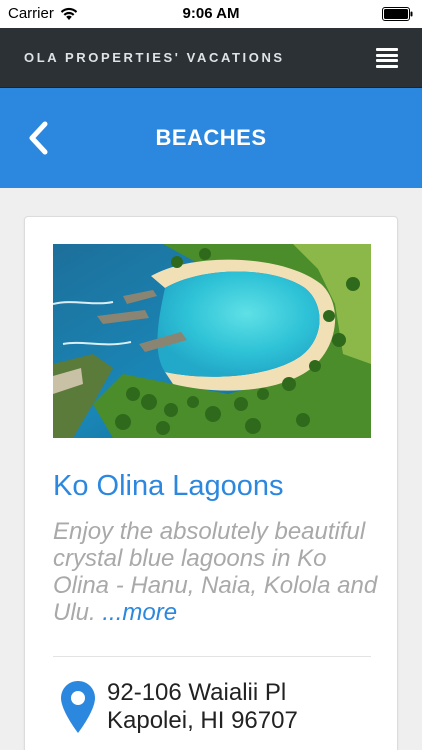 The image size is (422, 750). I want to click on app-title: OLA PROPERTIES' VACATIONS, so click(154, 57).